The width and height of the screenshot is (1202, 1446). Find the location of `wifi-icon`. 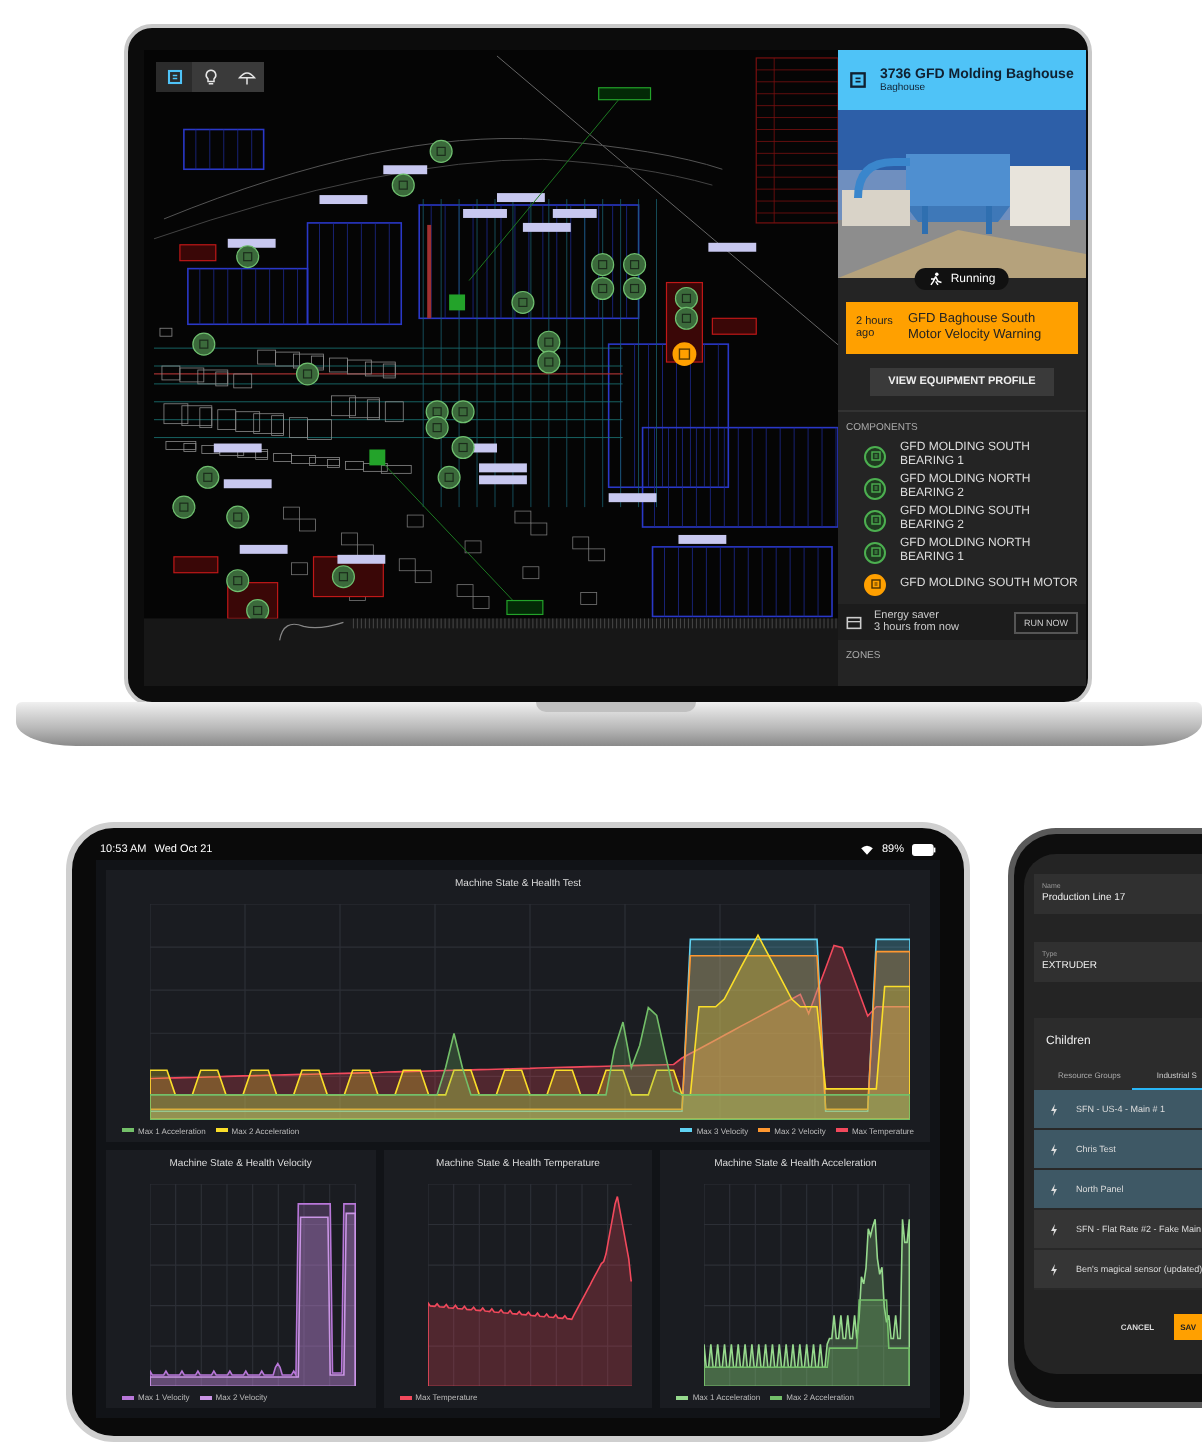

wifi-icon is located at coordinates (866, 849).